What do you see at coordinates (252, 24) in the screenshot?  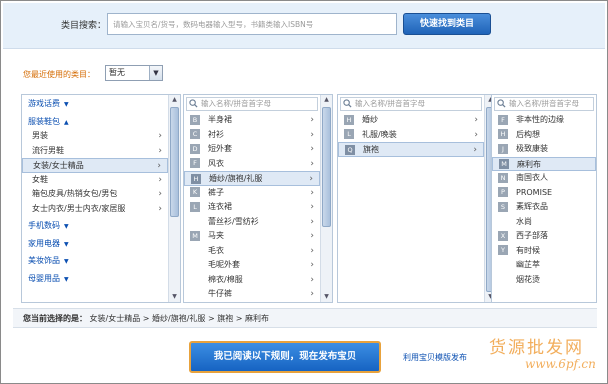 I see `category-search-input` at bounding box center [252, 24].